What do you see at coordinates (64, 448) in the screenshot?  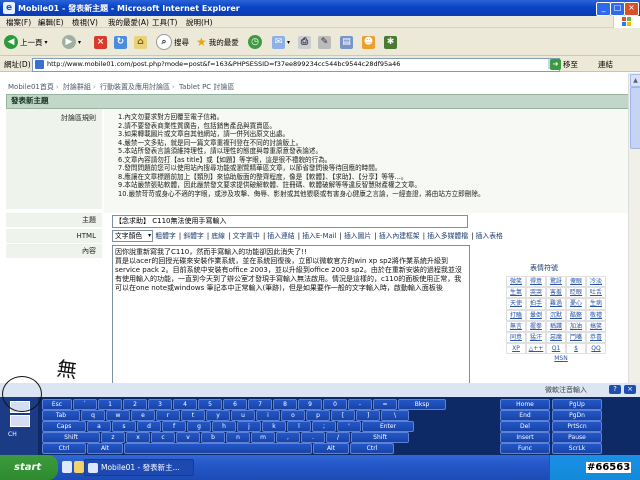 I see `osk-key: Ctrl` at bounding box center [64, 448].